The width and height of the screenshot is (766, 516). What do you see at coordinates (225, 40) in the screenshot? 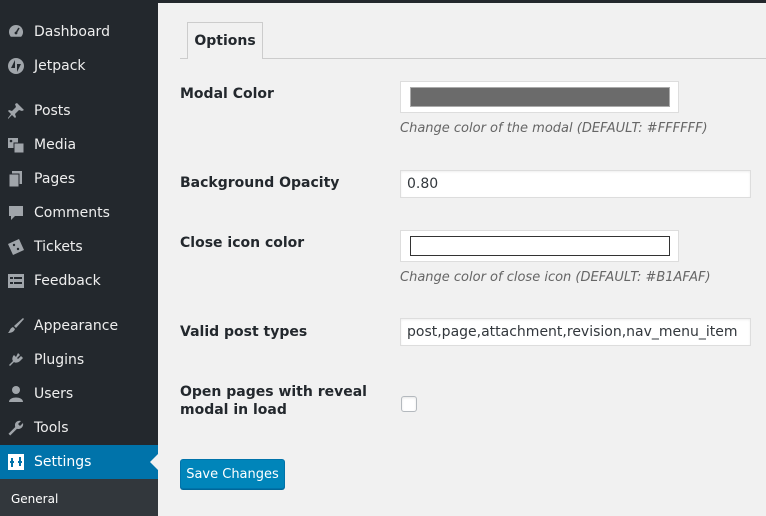
I see `tab-options: Options` at bounding box center [225, 40].